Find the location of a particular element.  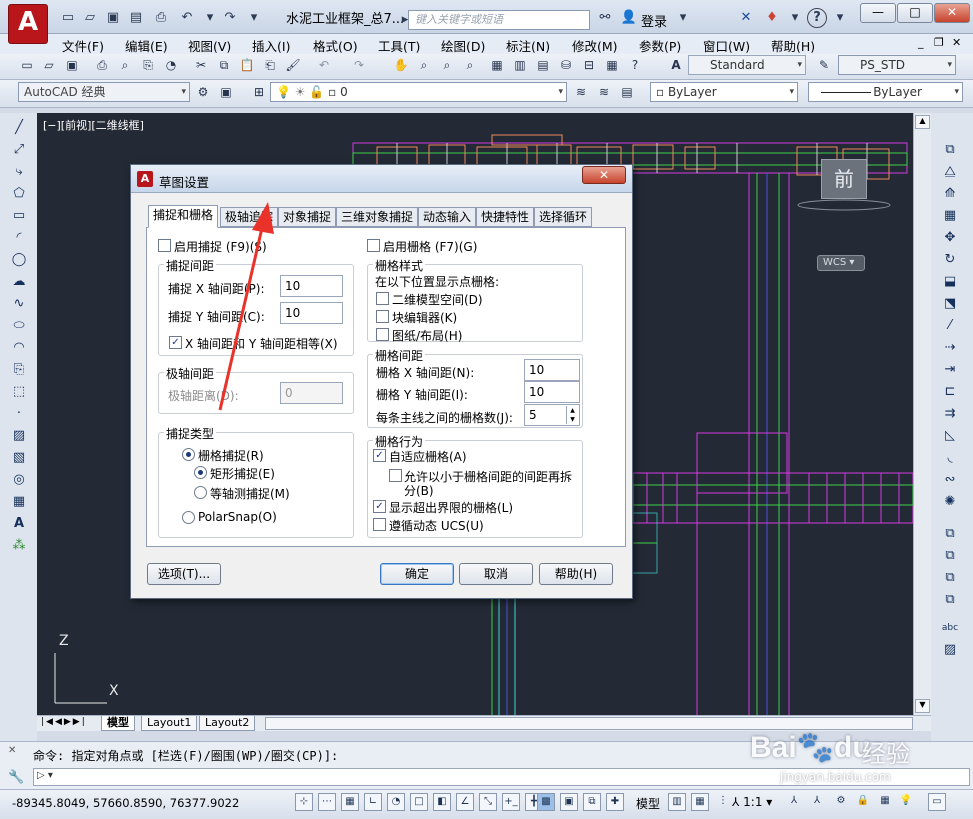

tab-quick-properties: 快捷特性 is located at coordinates (505, 217).